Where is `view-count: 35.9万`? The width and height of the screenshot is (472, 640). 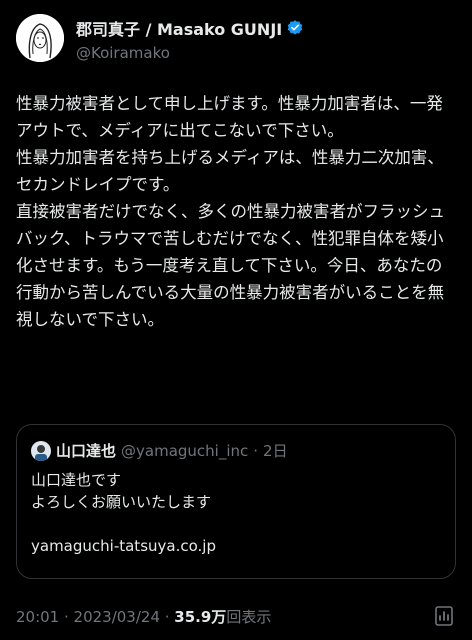
view-count: 35.9万 is located at coordinates (200, 617).